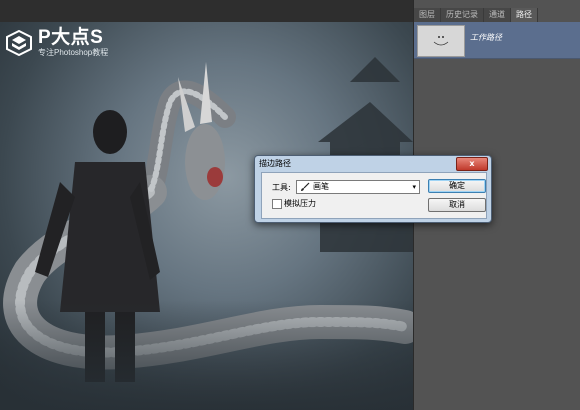 The height and width of the screenshot is (410, 580). Describe the element at coordinates (277, 204) in the screenshot. I see `simulate-pressure-checkbox` at that location.